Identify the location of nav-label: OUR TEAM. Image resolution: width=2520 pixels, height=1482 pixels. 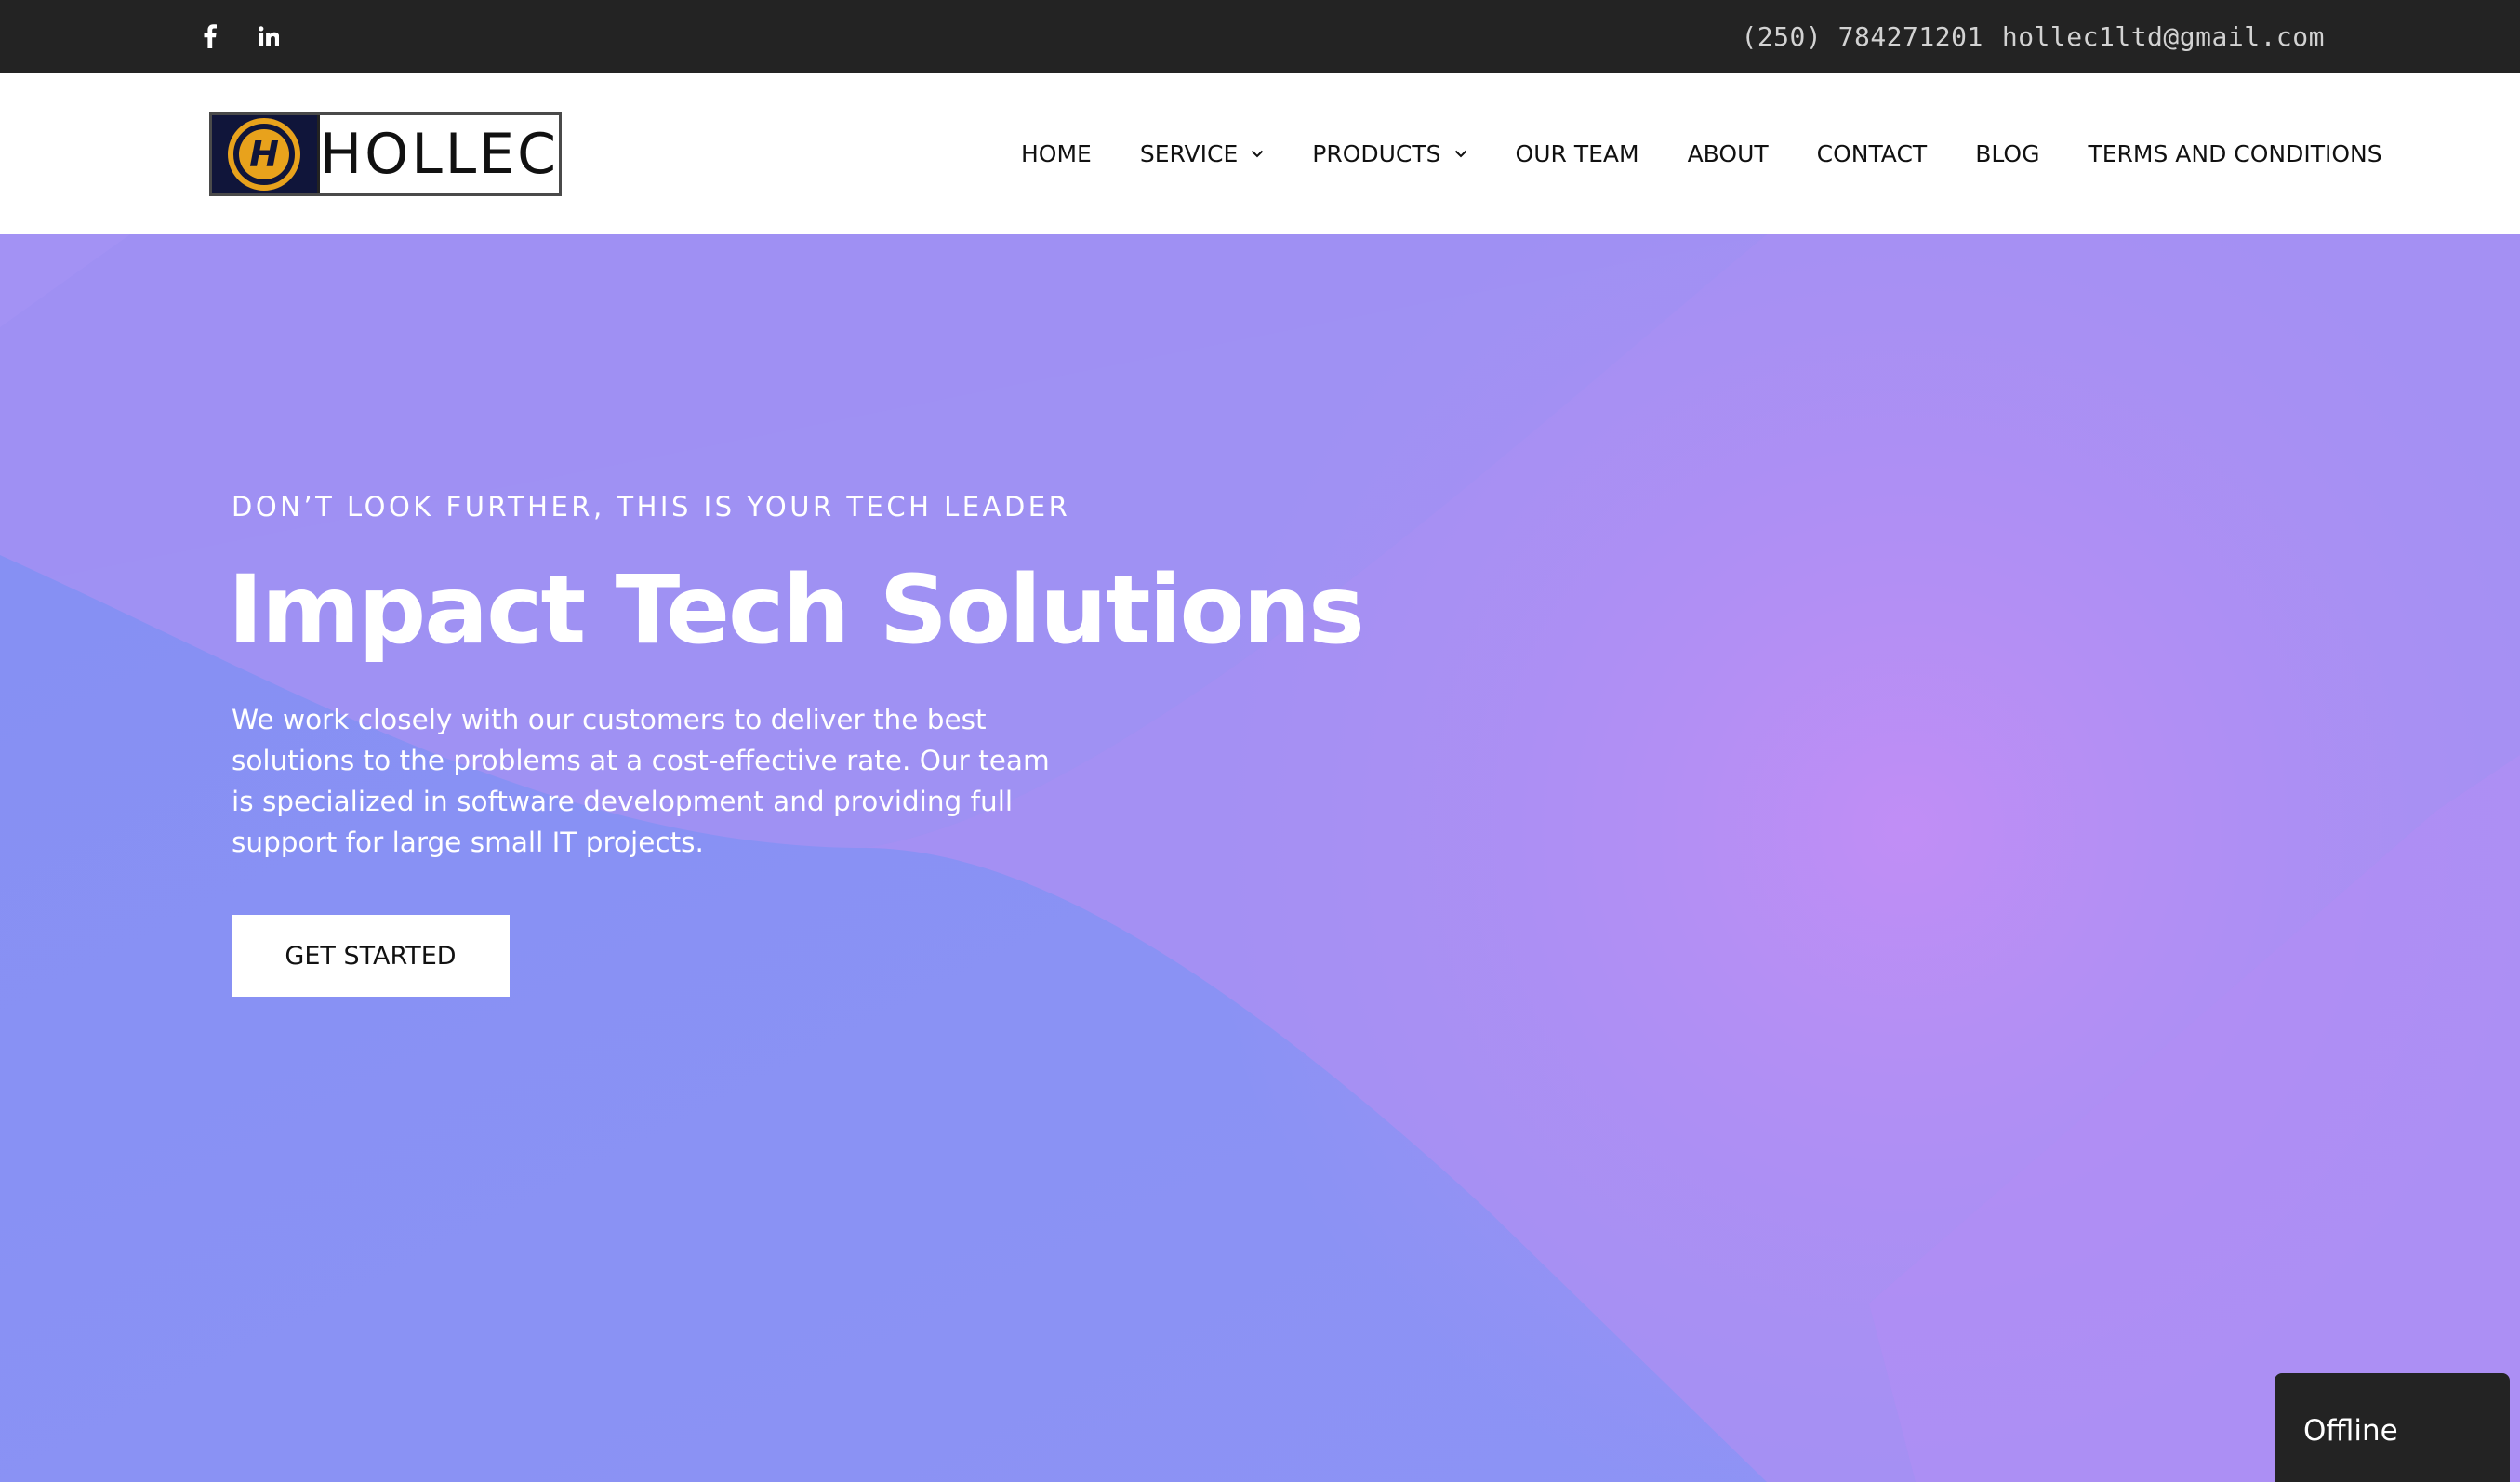
(1577, 153).